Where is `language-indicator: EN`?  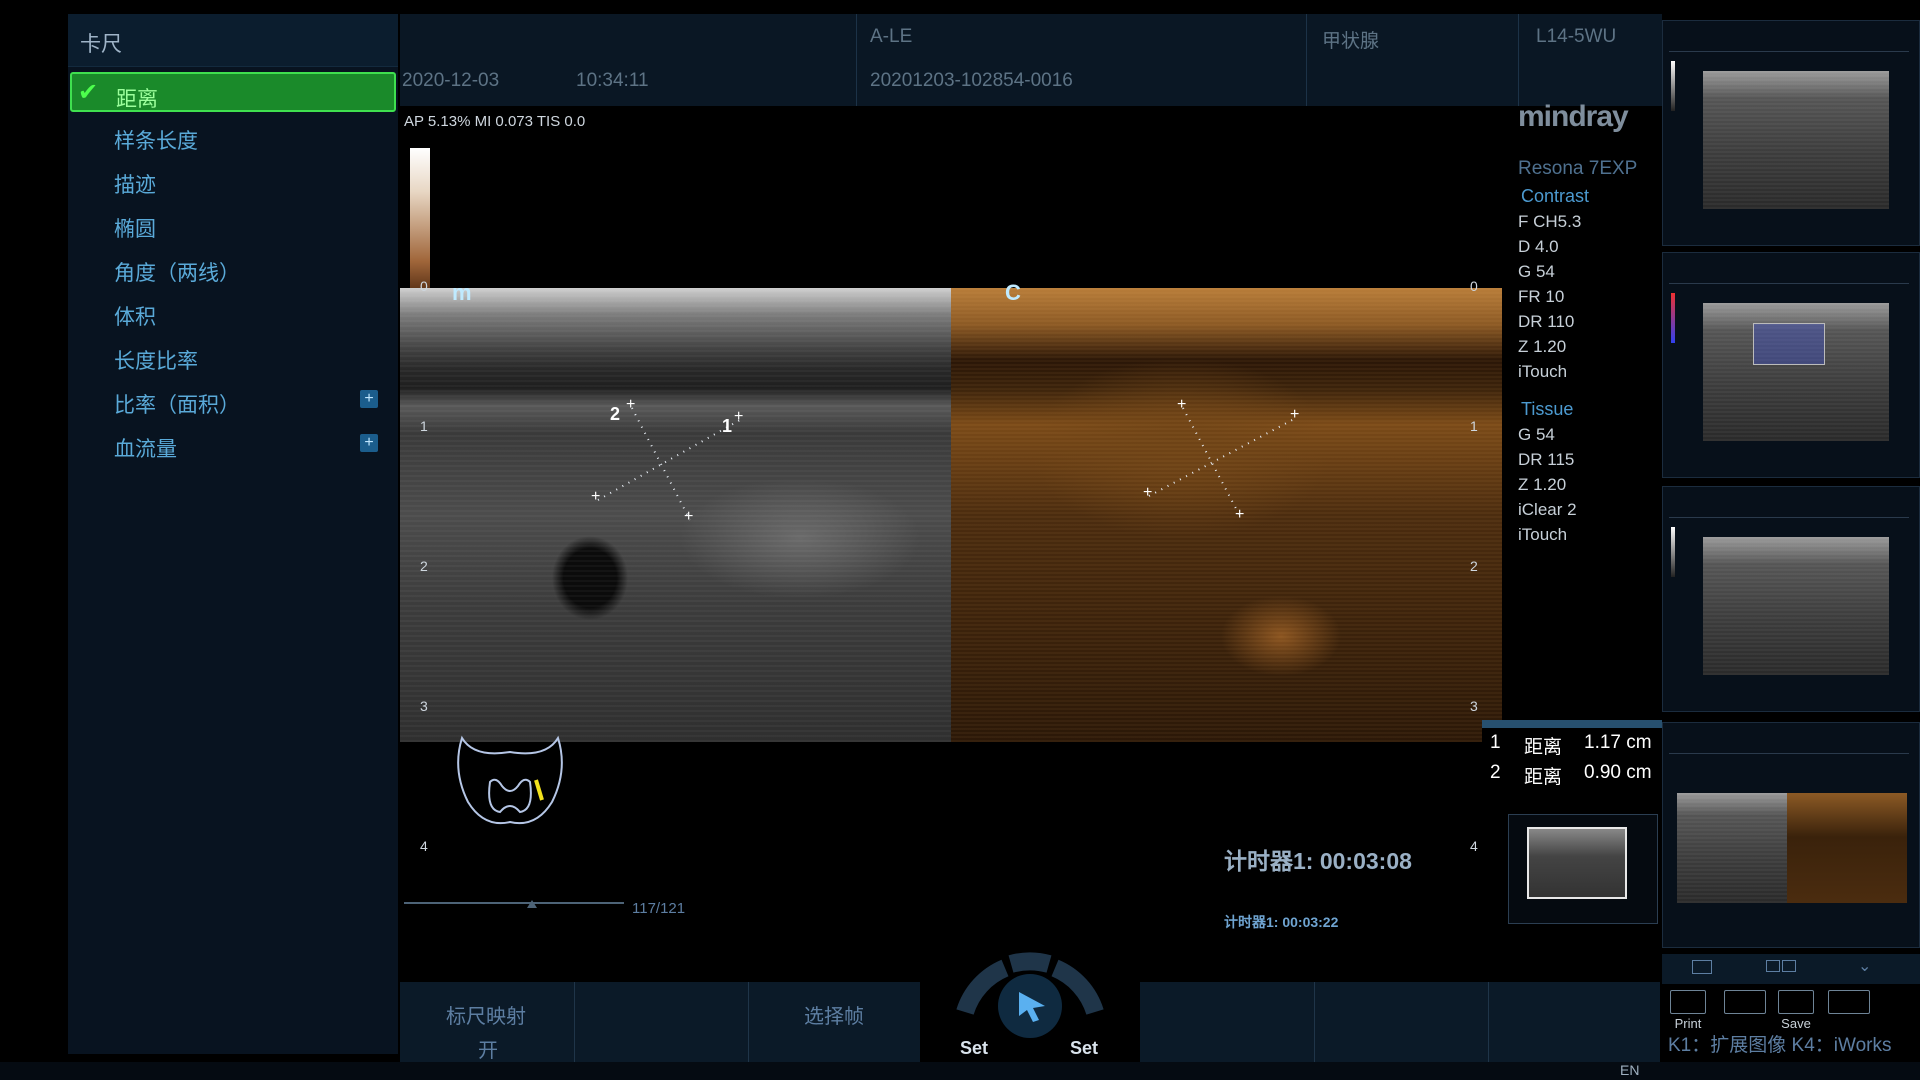
language-indicator: EN is located at coordinates (1629, 1070).